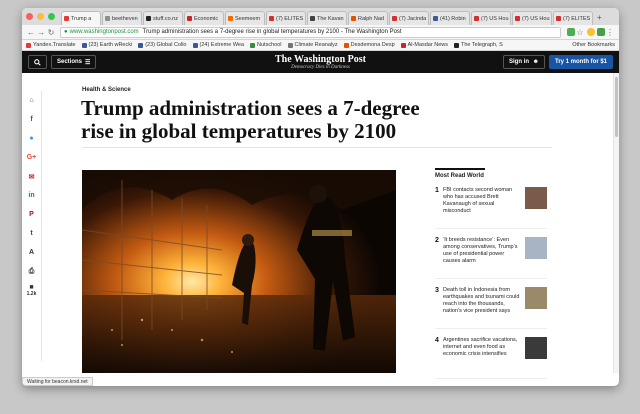  I want to click on tab-label: Ralph Nad, so click(371, 18).